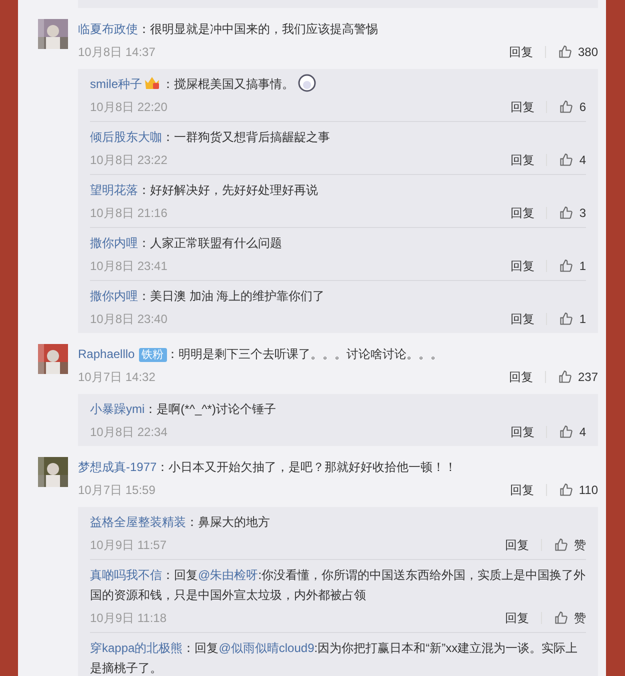  What do you see at coordinates (186, 243) in the screenshot?
I see `comment-text: 撒你内哩：人家正常联盟有什么问题` at bounding box center [186, 243].